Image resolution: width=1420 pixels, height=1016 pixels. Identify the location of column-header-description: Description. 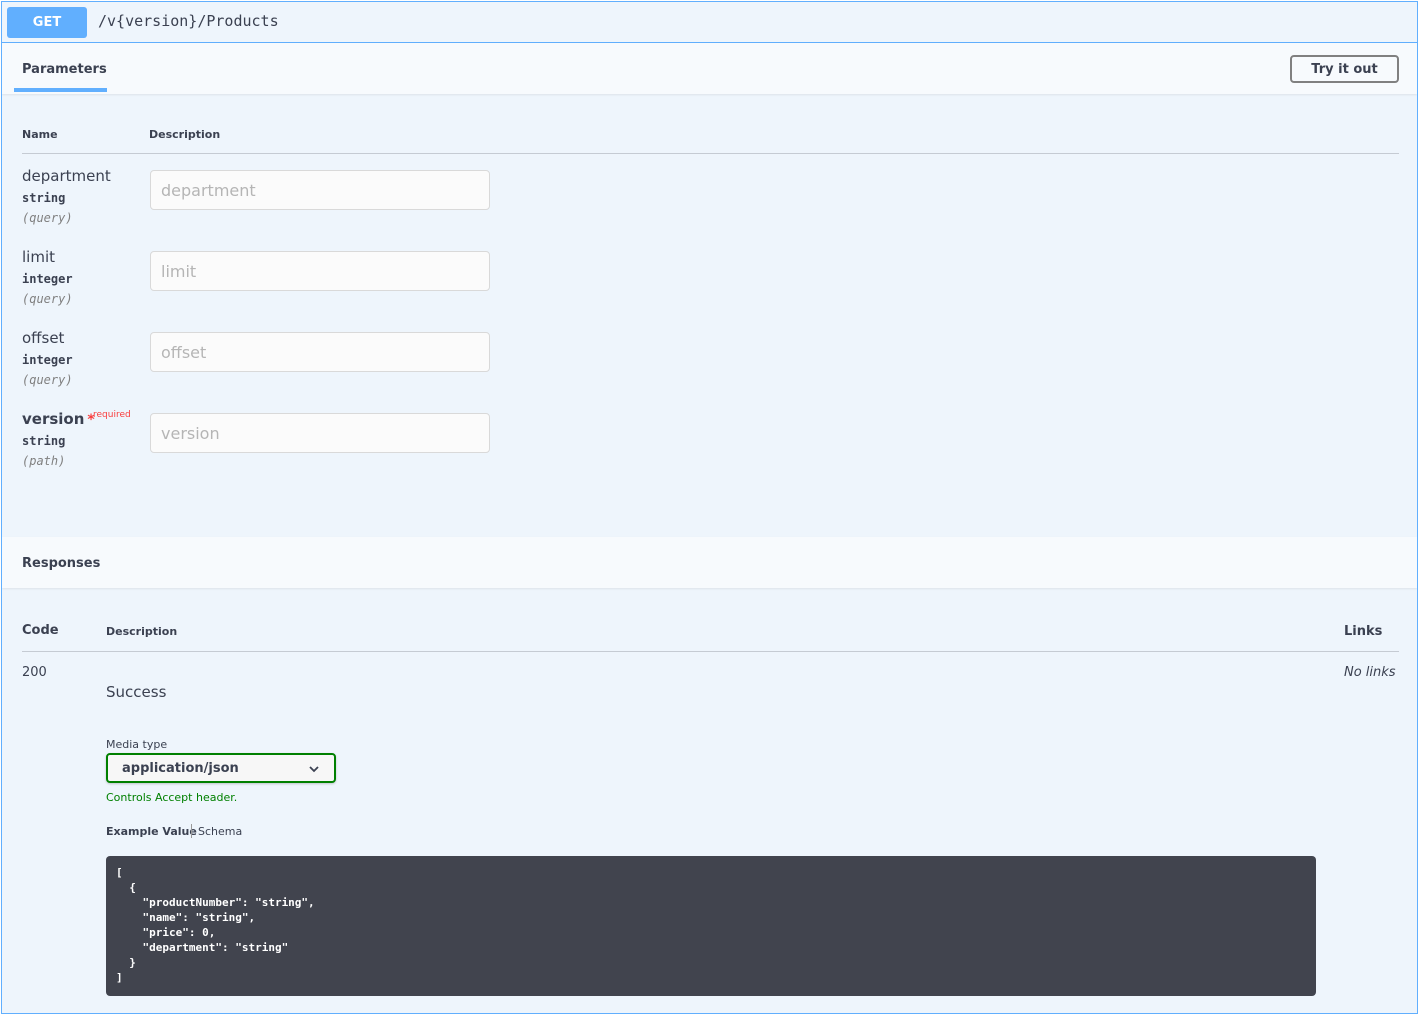
(185, 134).